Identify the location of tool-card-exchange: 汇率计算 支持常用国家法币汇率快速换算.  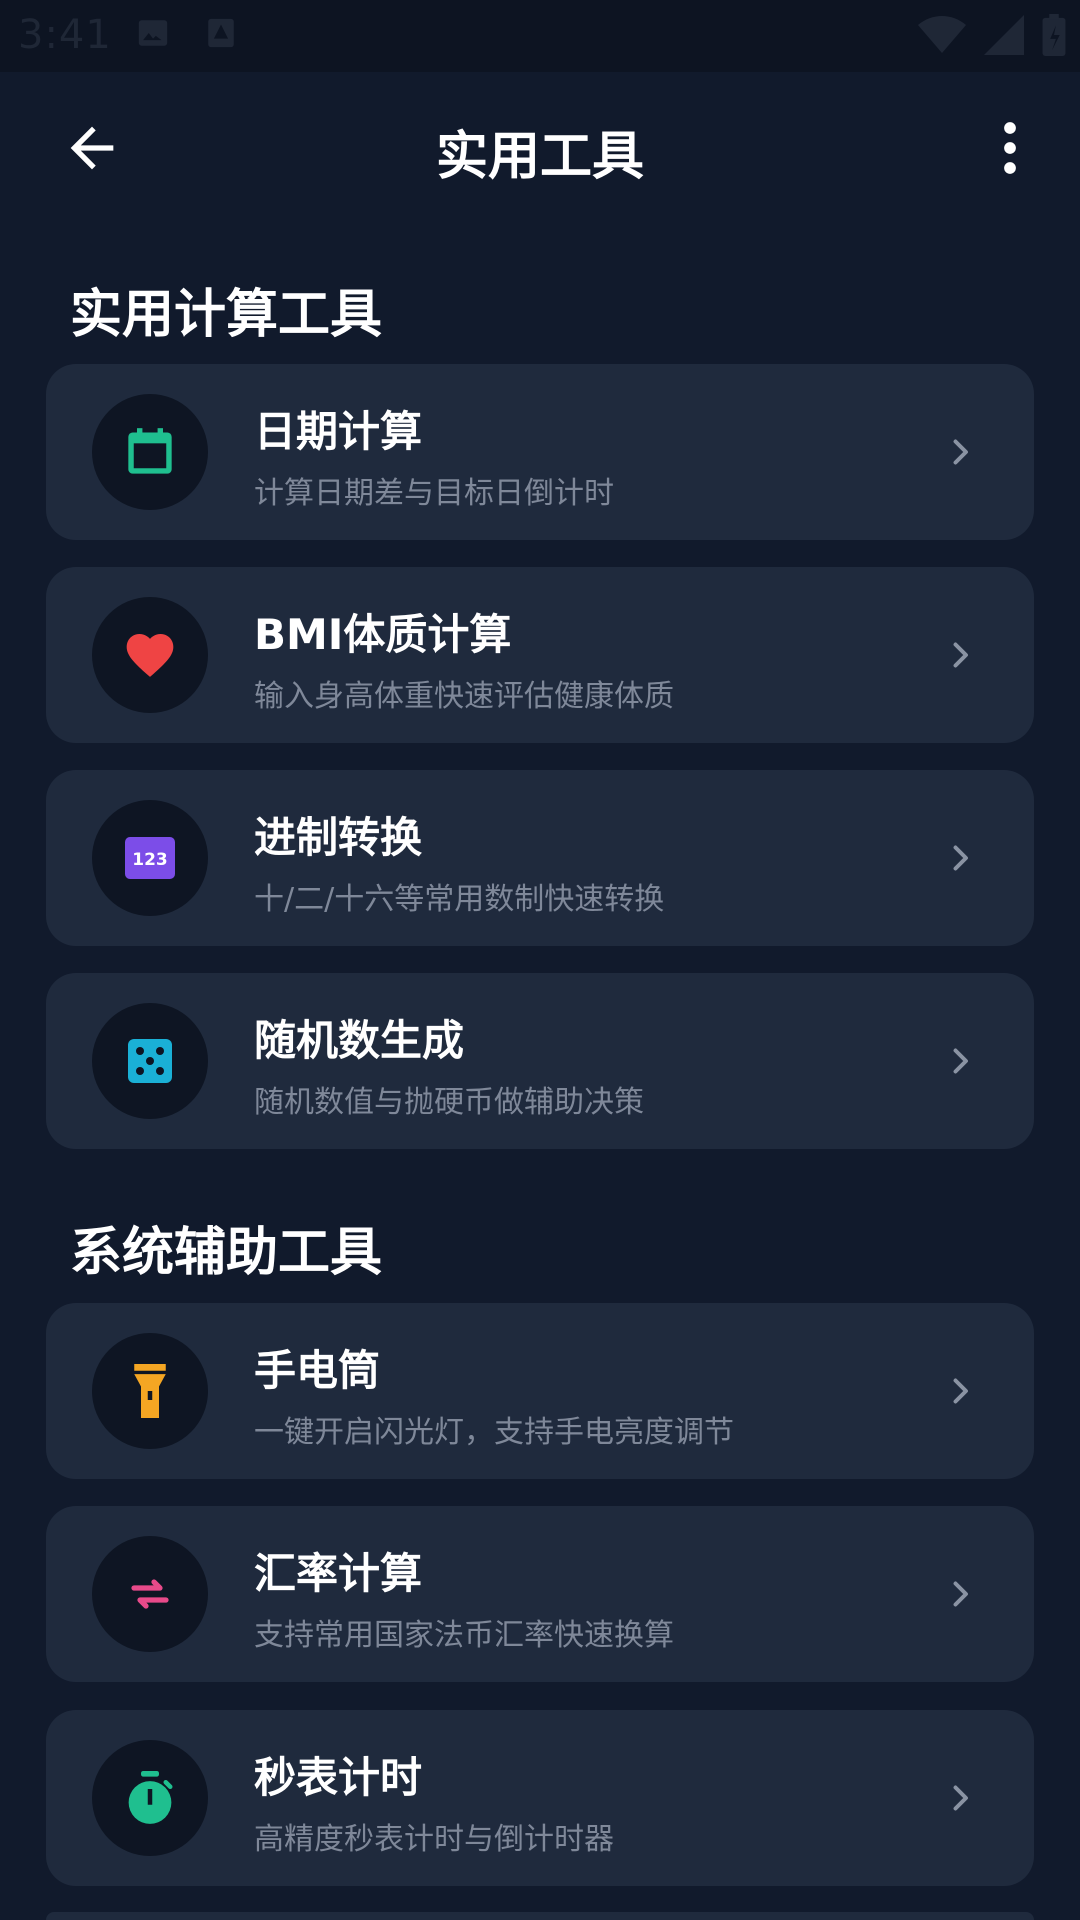
(540, 1594).